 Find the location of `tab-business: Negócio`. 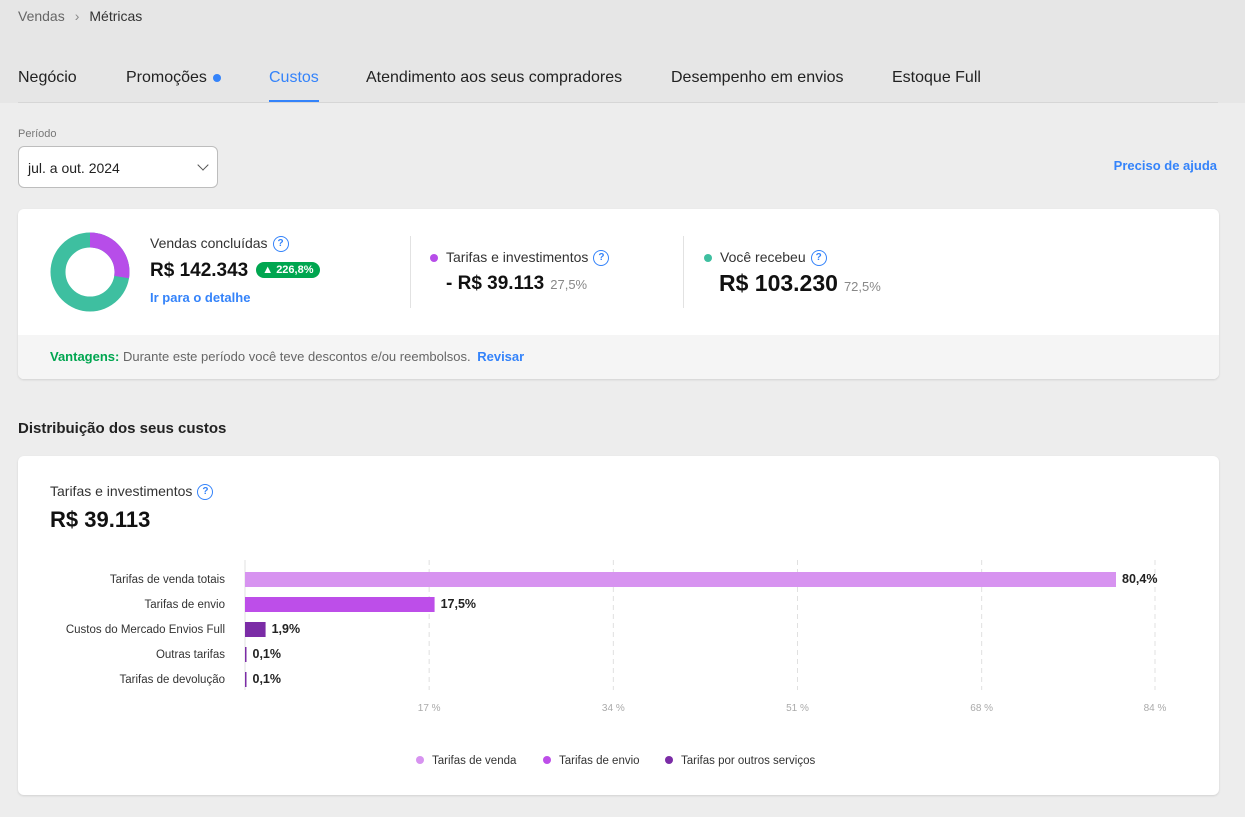

tab-business: Negócio is located at coordinates (47, 78).